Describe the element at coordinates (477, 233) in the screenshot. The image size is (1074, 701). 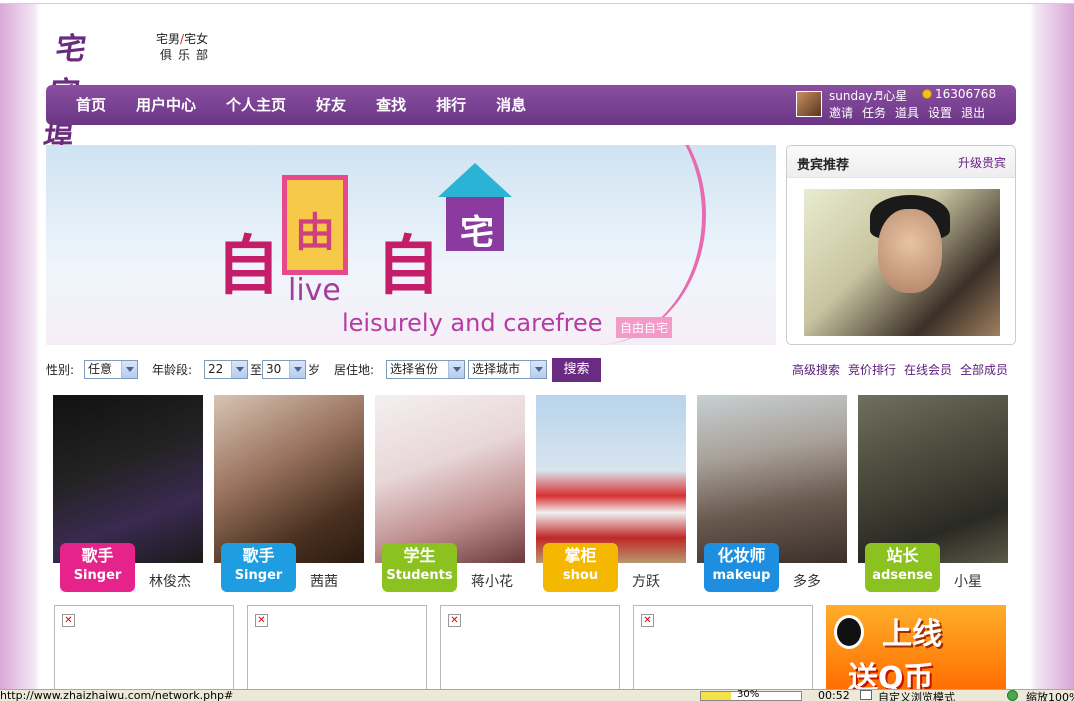
I see `banner-char-4: 宅` at that location.